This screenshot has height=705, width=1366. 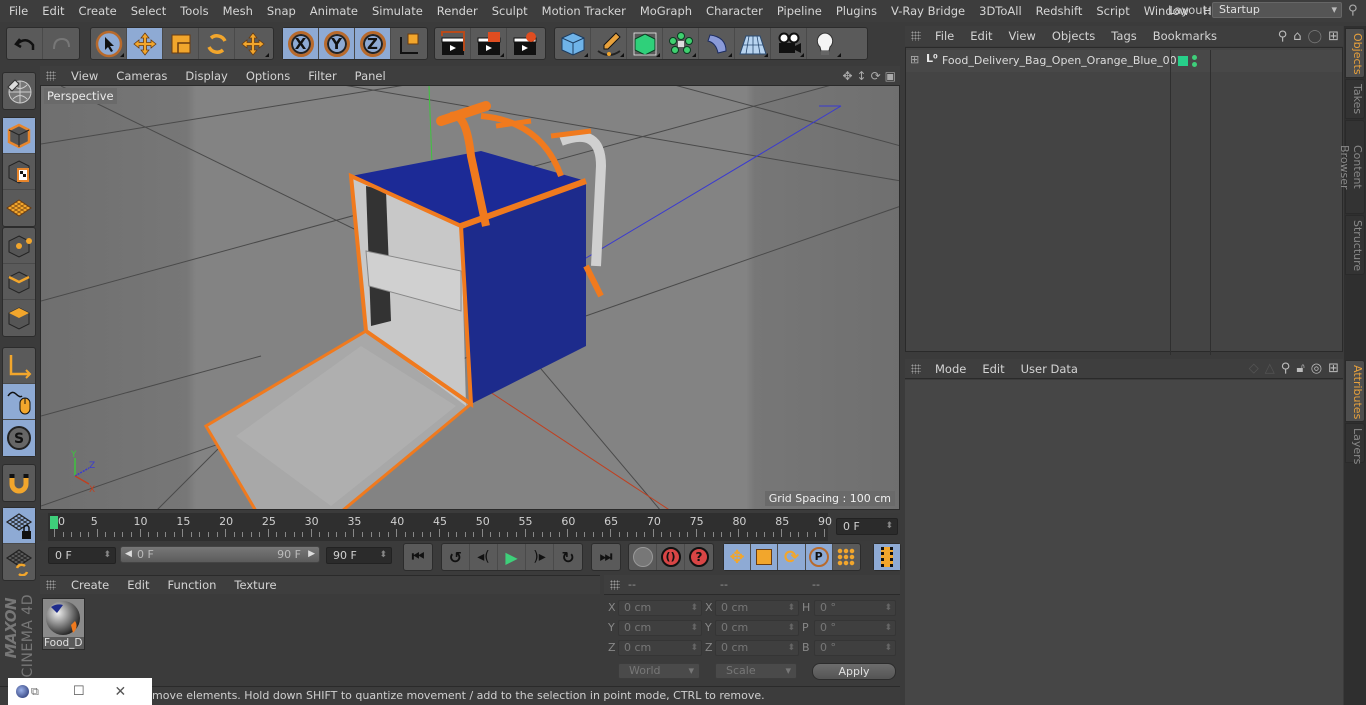 What do you see at coordinates (128, 554) in the screenshot?
I see `range-left-arrow-icon: ◀` at bounding box center [128, 554].